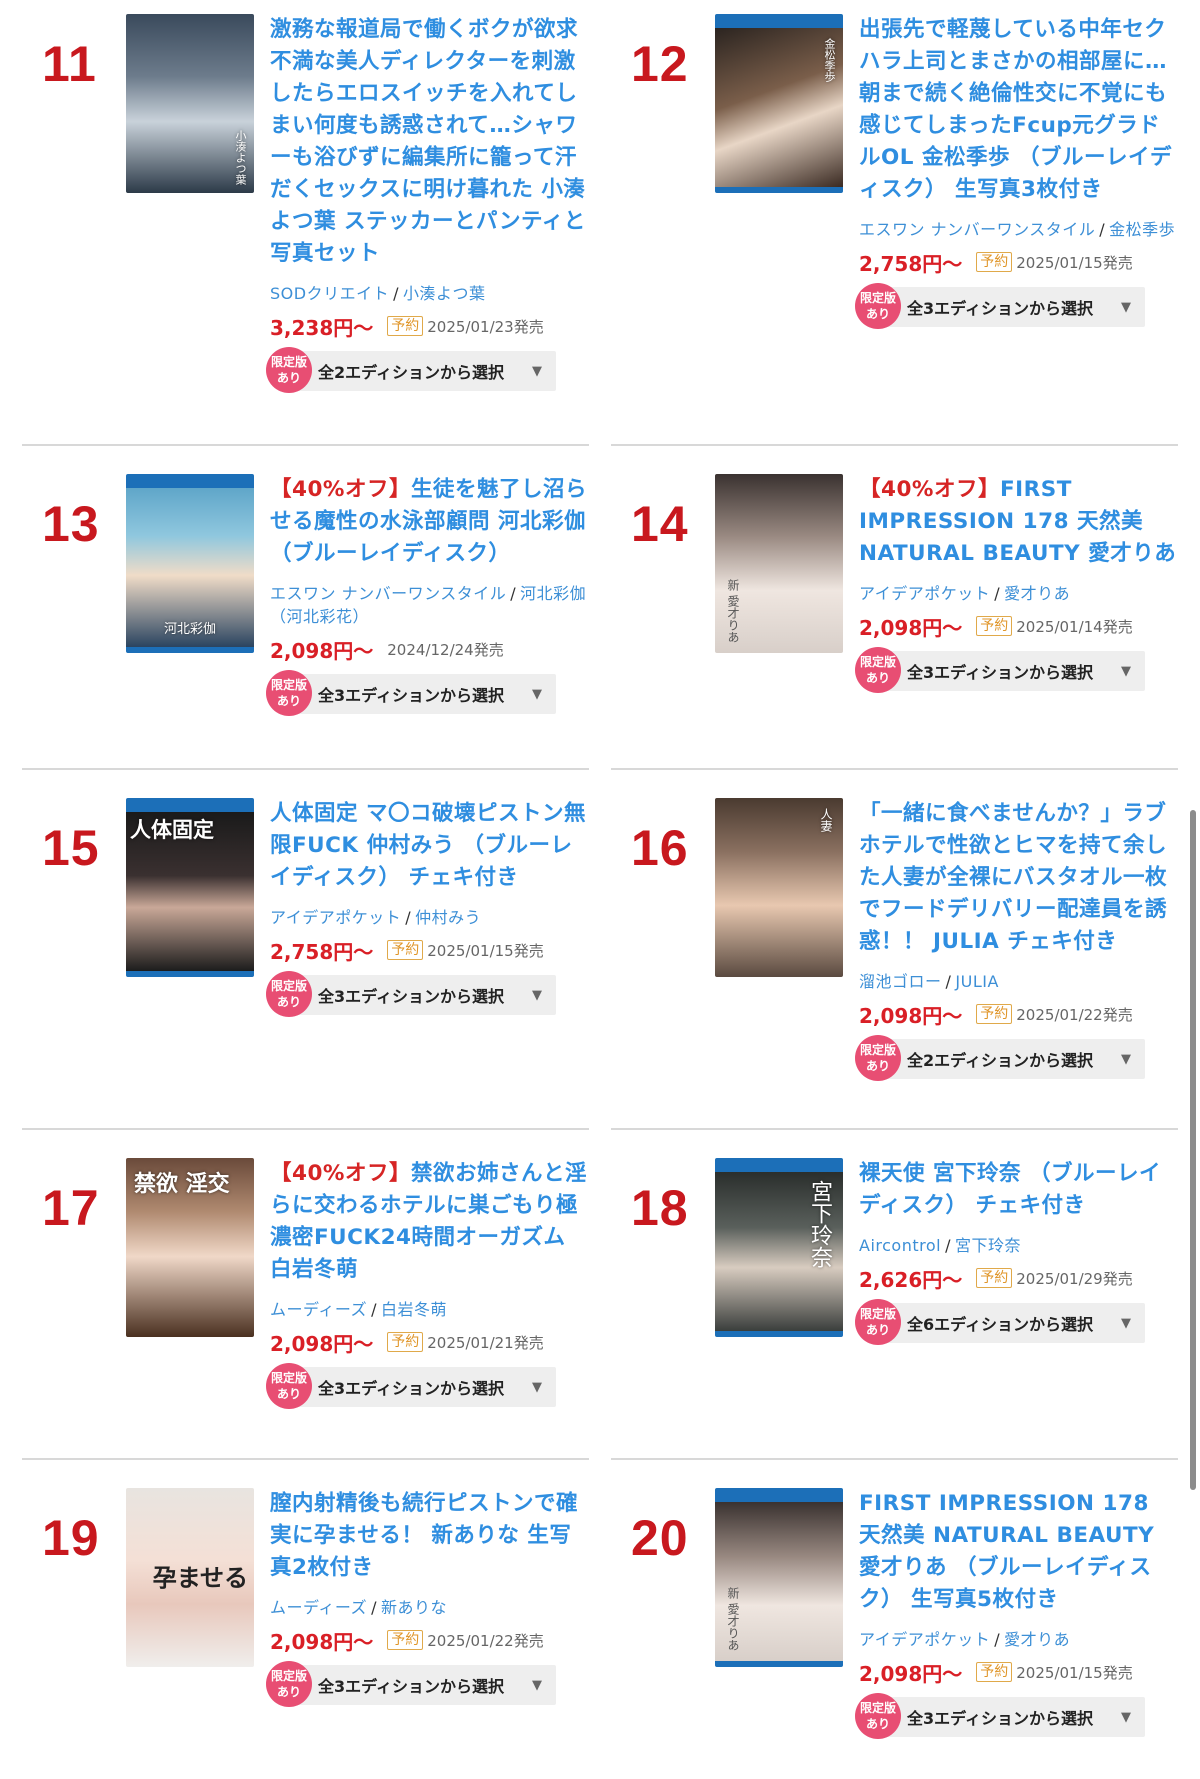 The width and height of the screenshot is (1200, 1779). I want to click on product-cover-image: ◉ 新 愛才りあ, so click(779, 1577).